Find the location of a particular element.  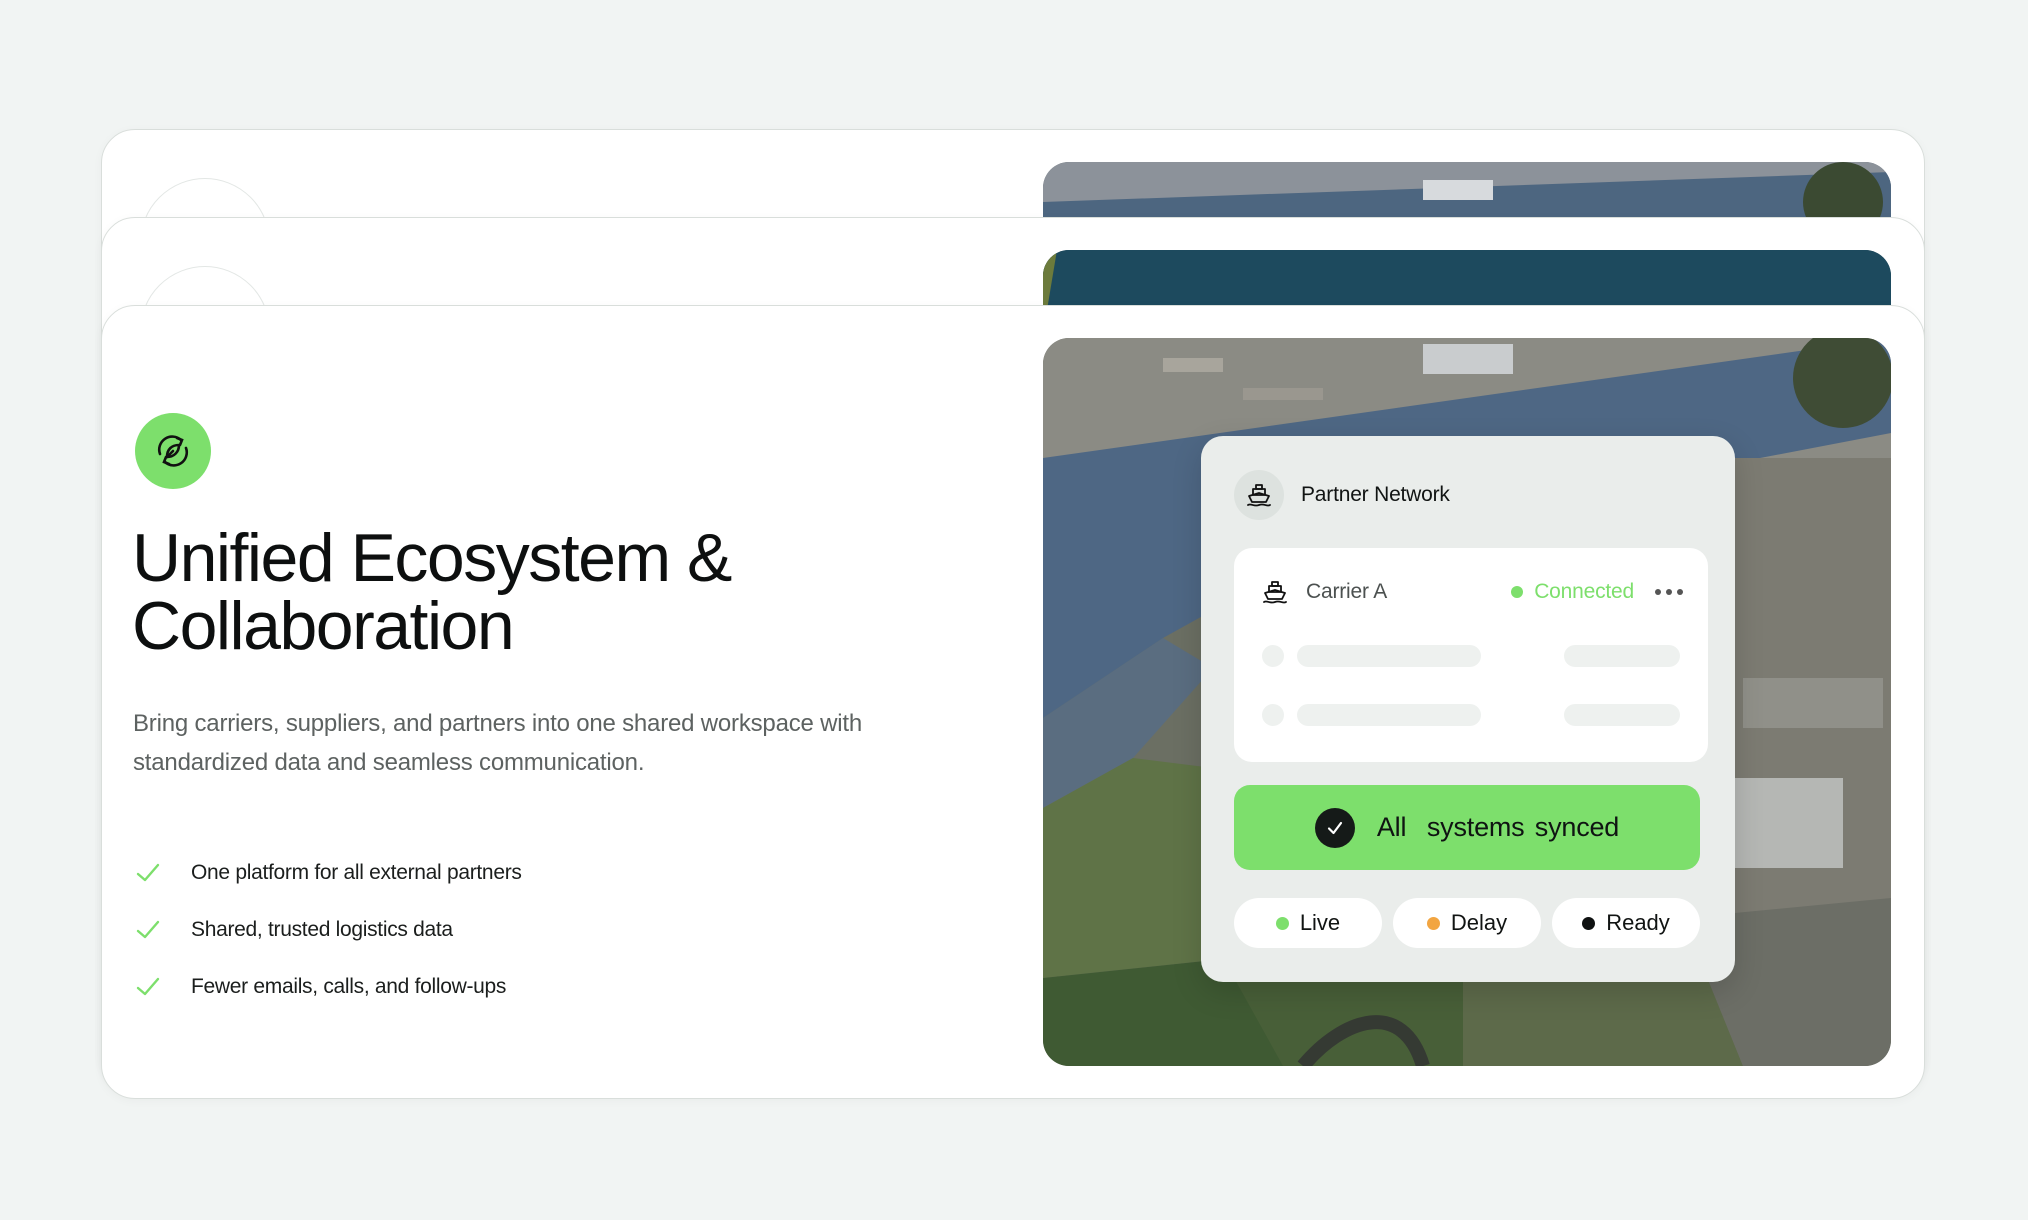

carrier-card: Carrier A Connected is located at coordinates (1471, 655).